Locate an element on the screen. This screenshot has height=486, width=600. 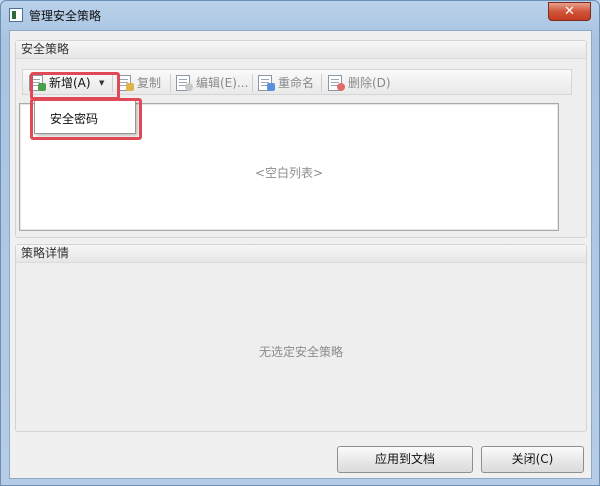
new-policy-button: 新增(A) ▼ is located at coordinates (69, 83).